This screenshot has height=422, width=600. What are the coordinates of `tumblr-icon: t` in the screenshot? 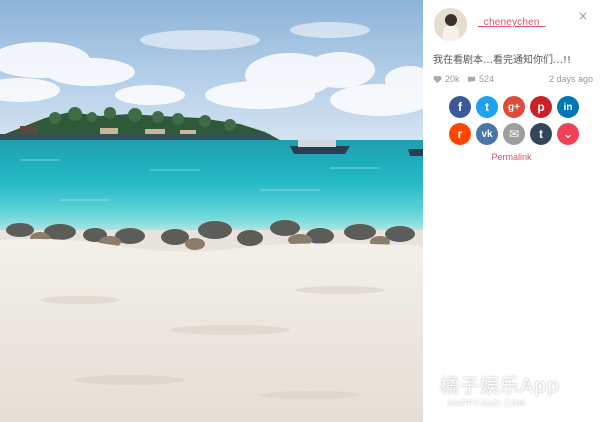 It's located at (541, 134).